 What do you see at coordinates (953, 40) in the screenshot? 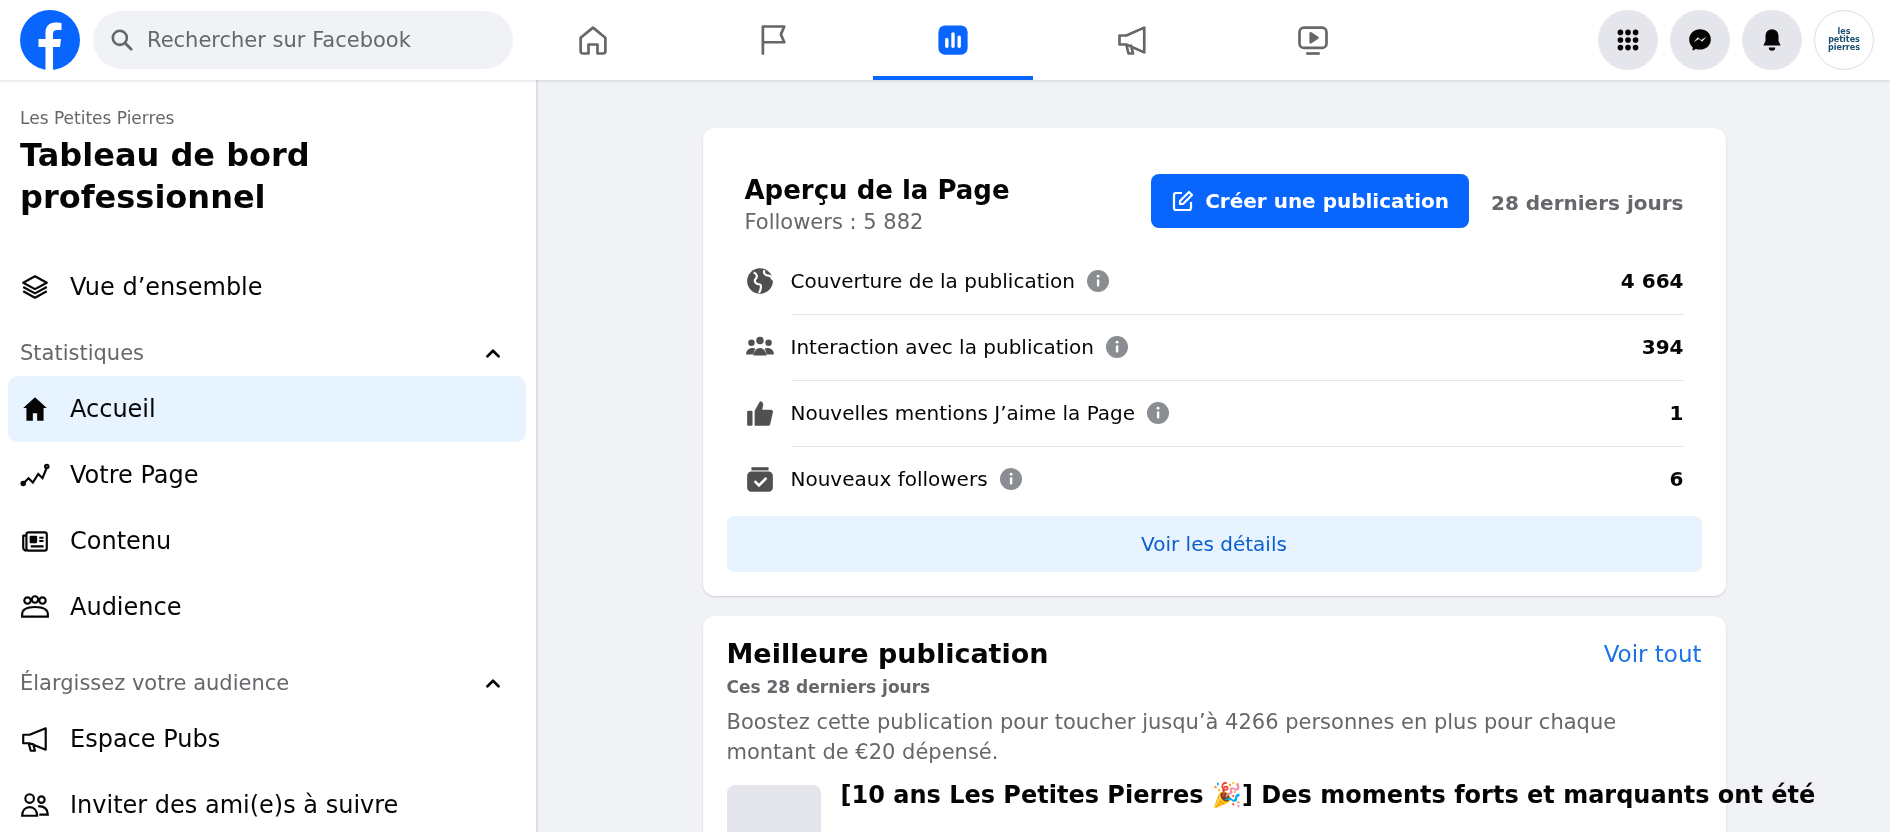
I see `bar-chart-icon` at bounding box center [953, 40].